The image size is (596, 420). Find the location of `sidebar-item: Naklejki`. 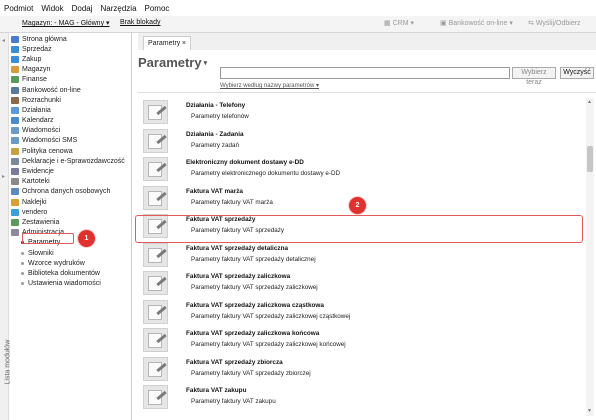

sidebar-item: Naklejki is located at coordinates (71, 202).